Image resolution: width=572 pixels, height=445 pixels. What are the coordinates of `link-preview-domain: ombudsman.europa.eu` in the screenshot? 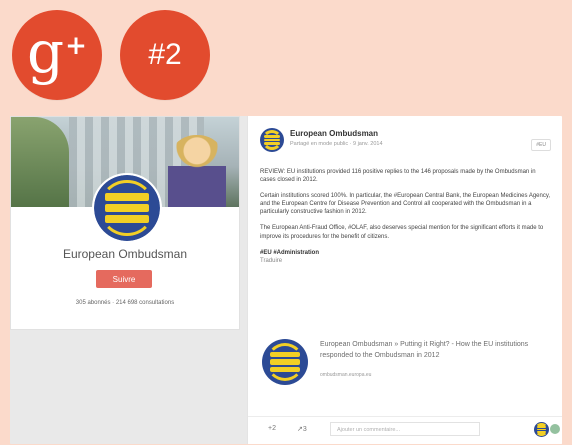 It's located at (345, 375).